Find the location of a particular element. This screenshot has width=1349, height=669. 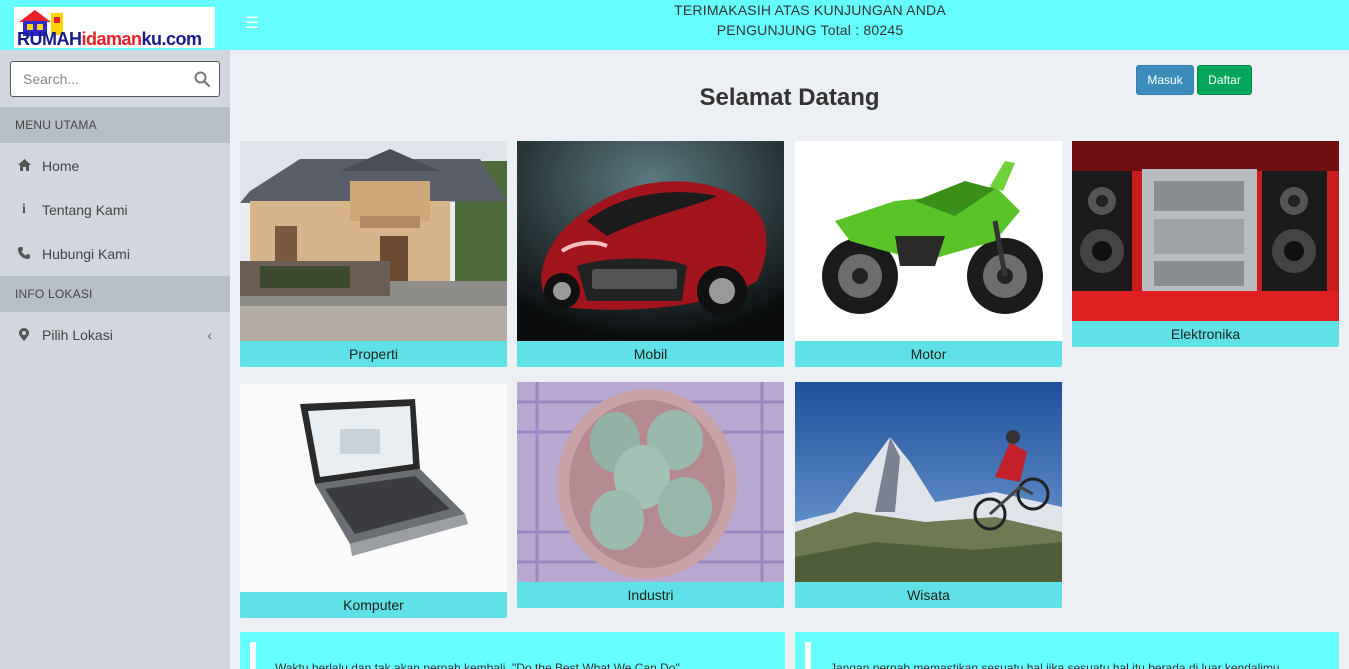

mobil-image is located at coordinates (650, 241).